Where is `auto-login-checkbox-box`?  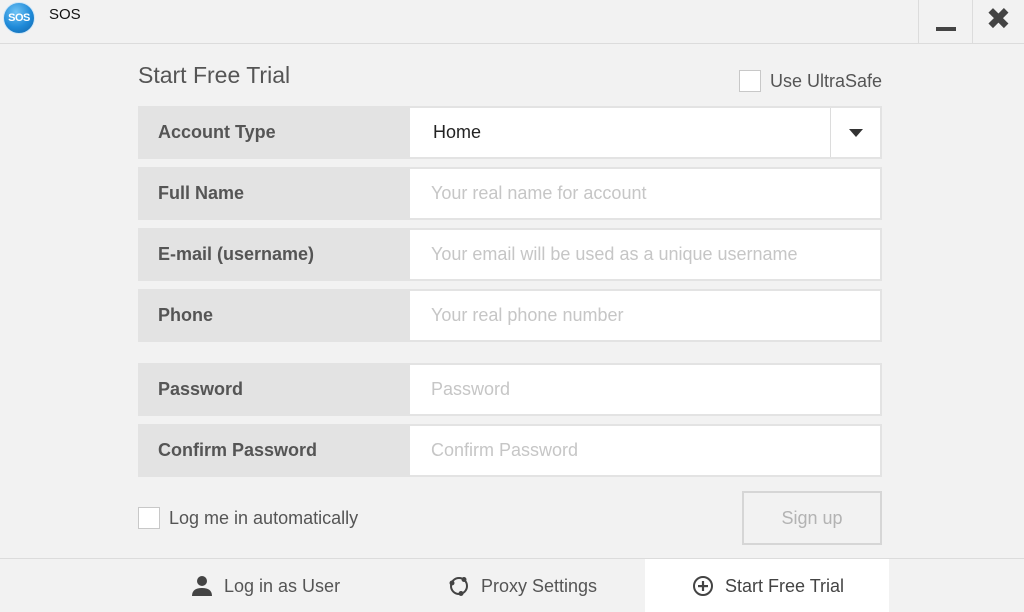
auto-login-checkbox-box is located at coordinates (149, 518).